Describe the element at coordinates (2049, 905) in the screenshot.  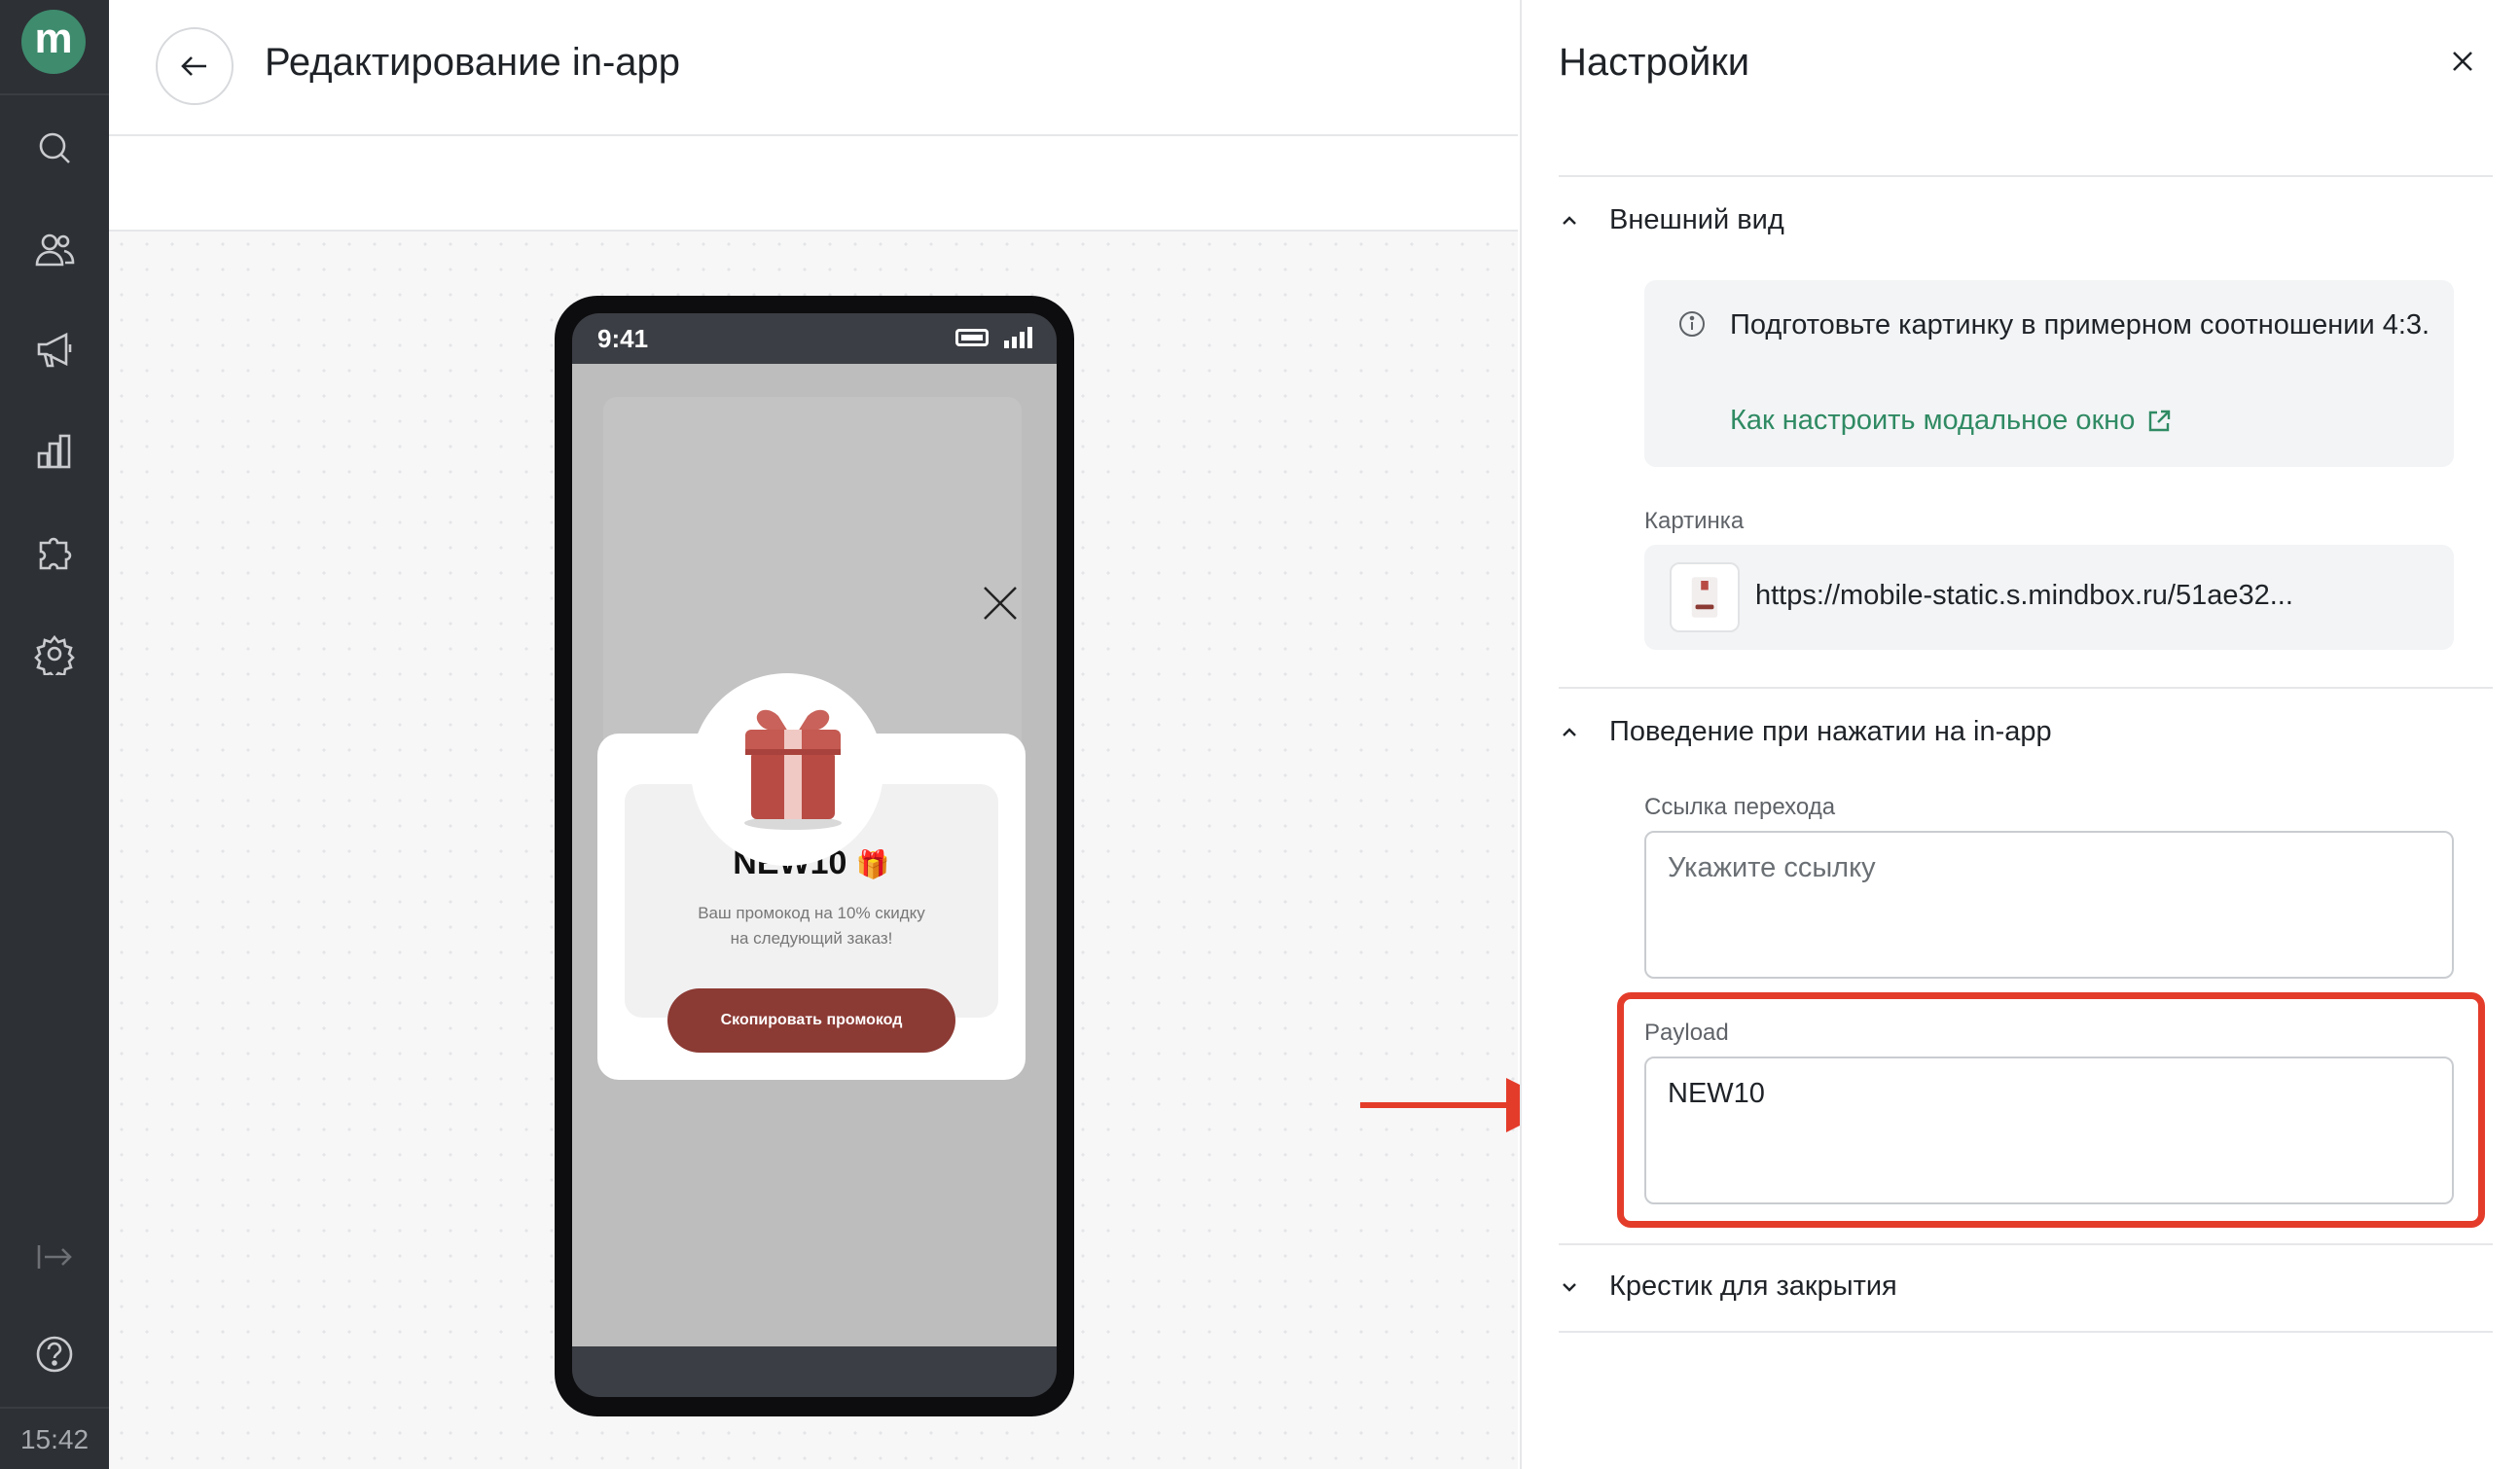
I see `link-input: Укажите ссылку` at that location.